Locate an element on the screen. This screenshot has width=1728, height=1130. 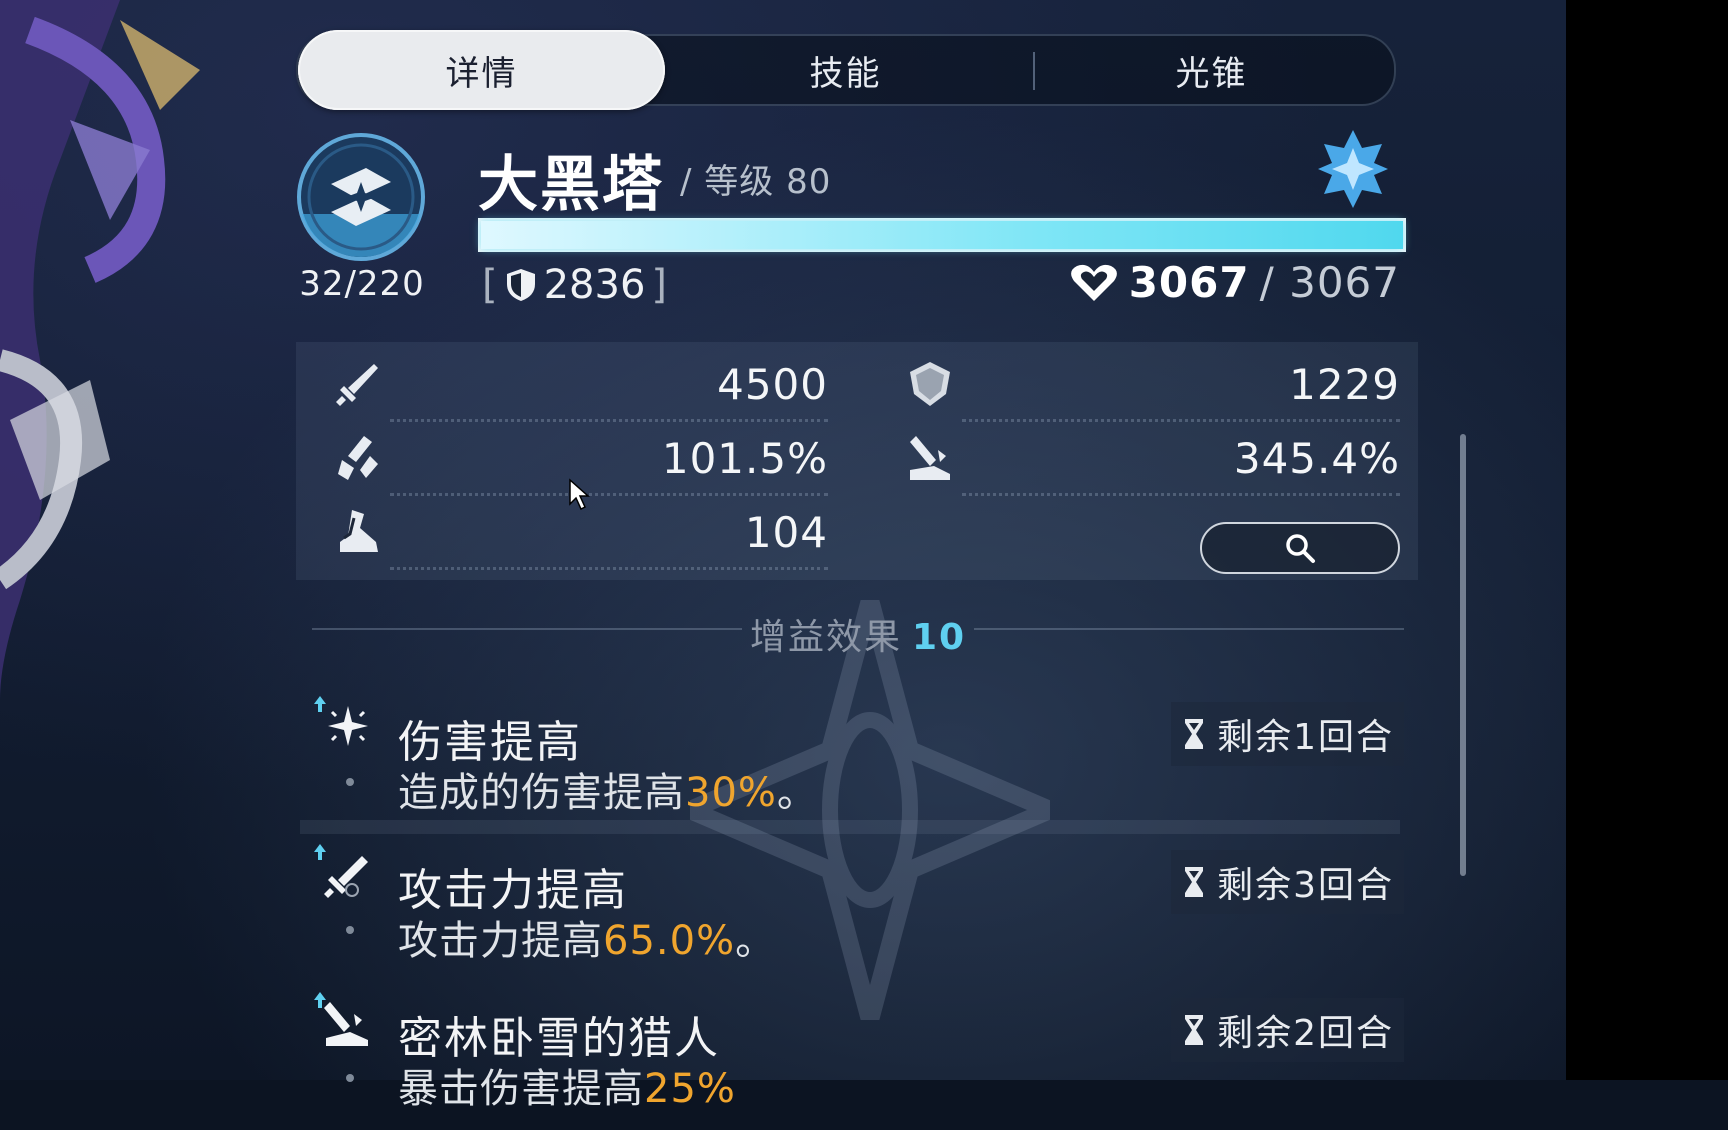
bracket-right: ] is located at coordinates (659, 285).